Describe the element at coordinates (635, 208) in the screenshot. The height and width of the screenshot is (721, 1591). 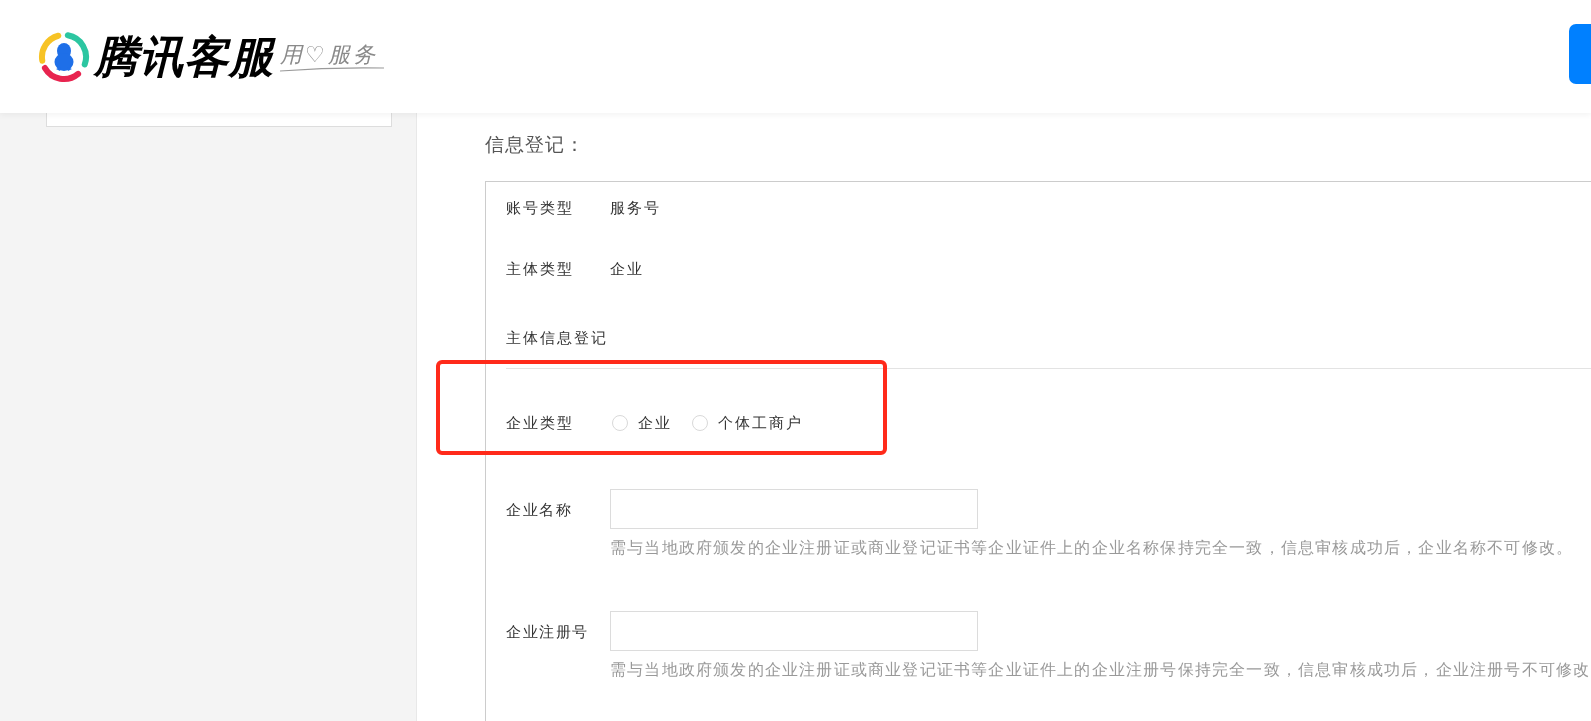
I see `field-value: 服务号` at that location.